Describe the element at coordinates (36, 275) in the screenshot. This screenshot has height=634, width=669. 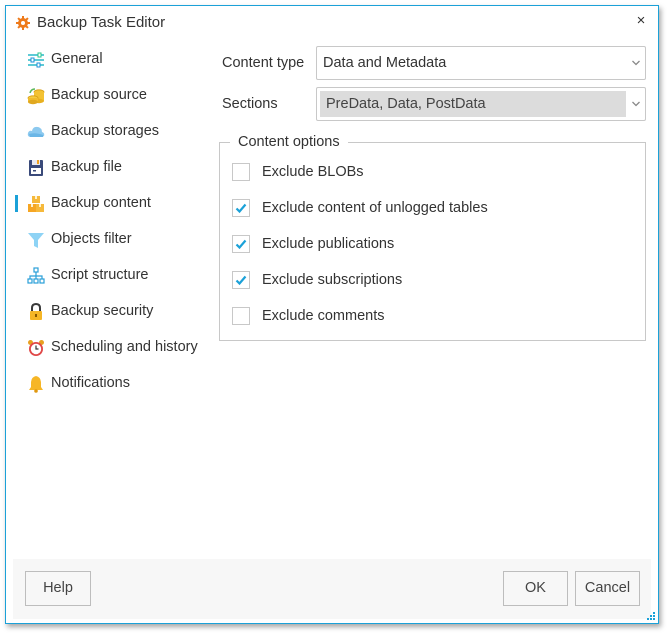
I see `hierarchy-icon` at that location.